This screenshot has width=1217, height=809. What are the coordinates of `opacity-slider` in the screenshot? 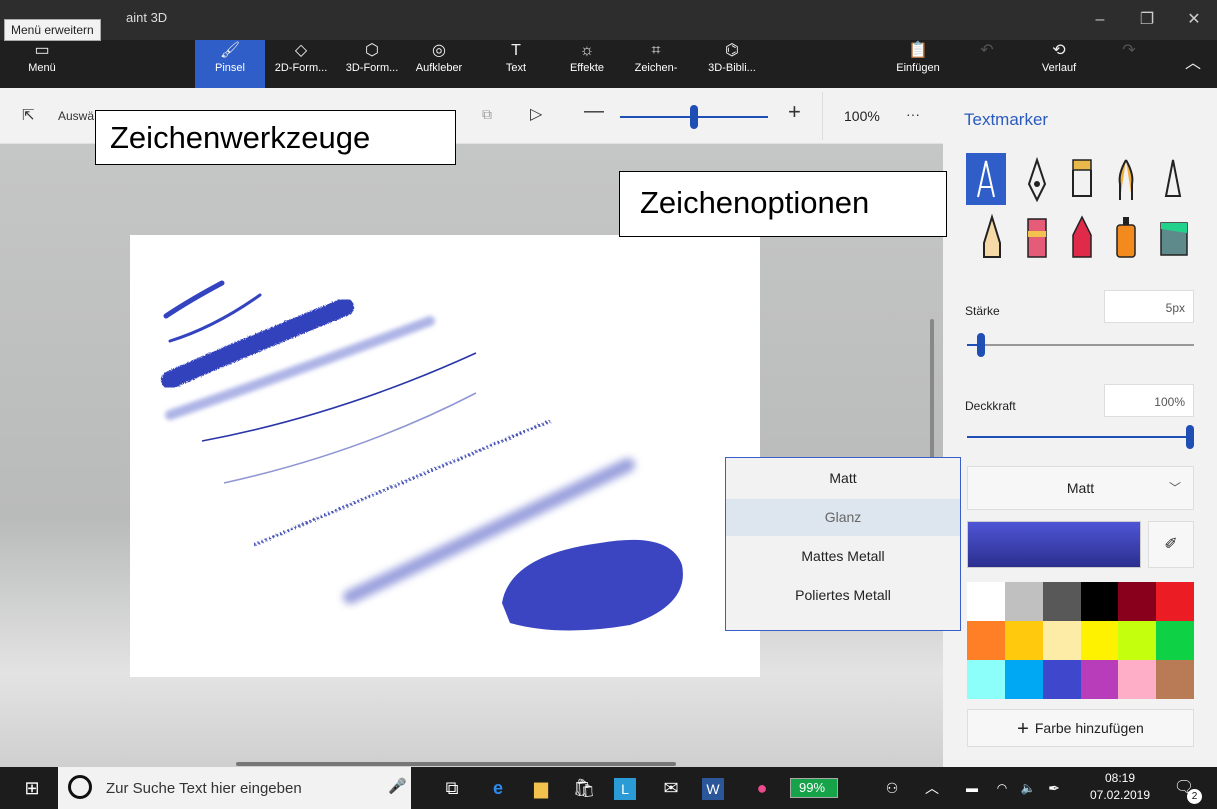 It's located at (1080, 437).